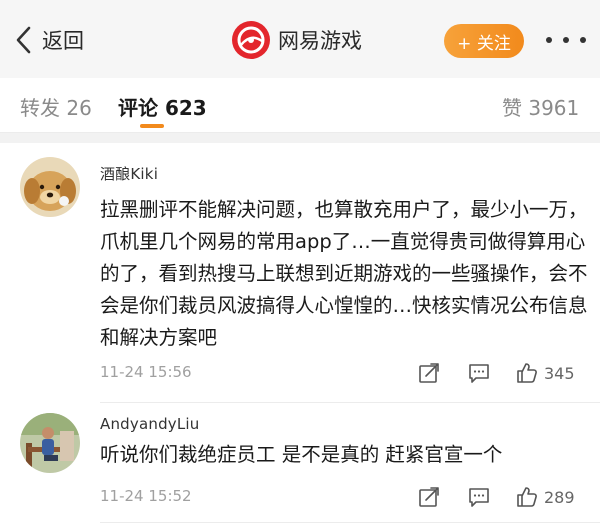 The image size is (600, 532). What do you see at coordinates (300, 105) in the screenshot?
I see `tab-bar: 转发 26 评论 623 赞 3961` at bounding box center [300, 105].